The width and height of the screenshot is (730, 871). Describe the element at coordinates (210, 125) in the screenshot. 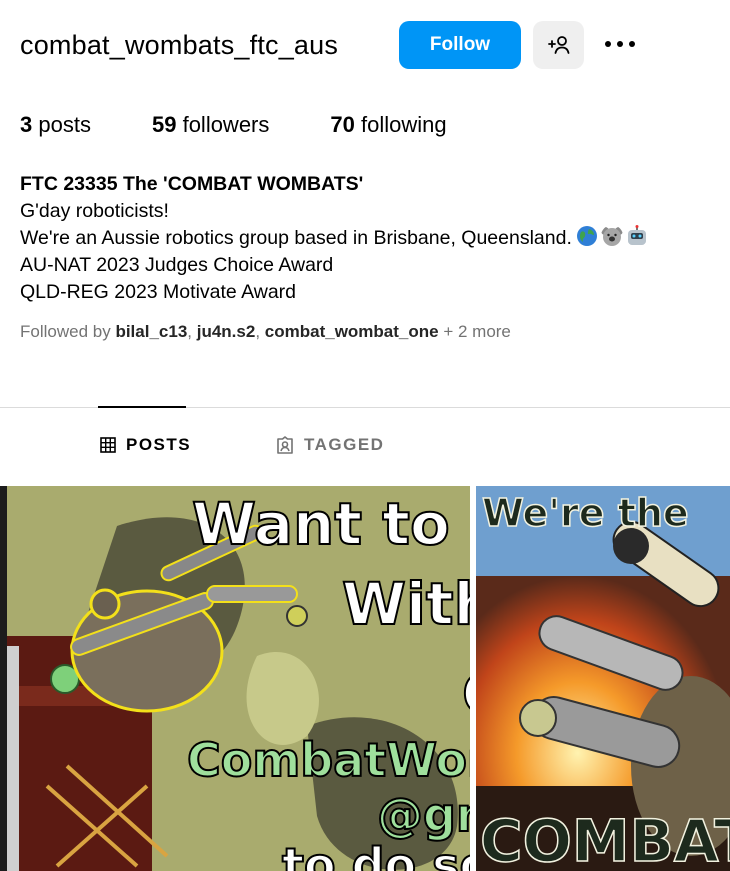

I see `followers-link: 59 followers` at that location.